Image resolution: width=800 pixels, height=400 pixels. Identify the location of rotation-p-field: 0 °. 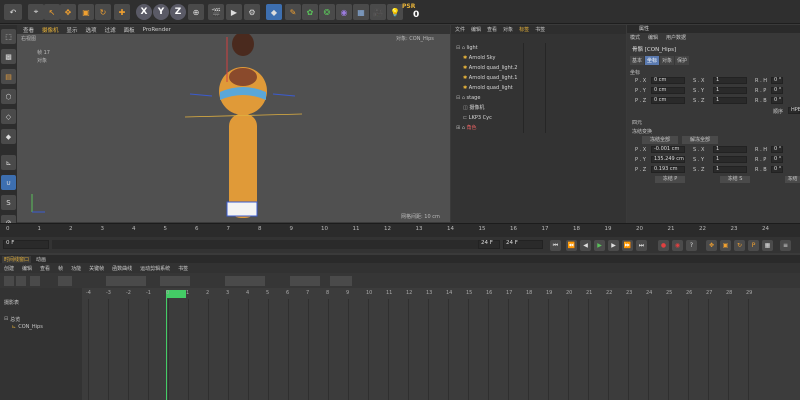
(777, 90).